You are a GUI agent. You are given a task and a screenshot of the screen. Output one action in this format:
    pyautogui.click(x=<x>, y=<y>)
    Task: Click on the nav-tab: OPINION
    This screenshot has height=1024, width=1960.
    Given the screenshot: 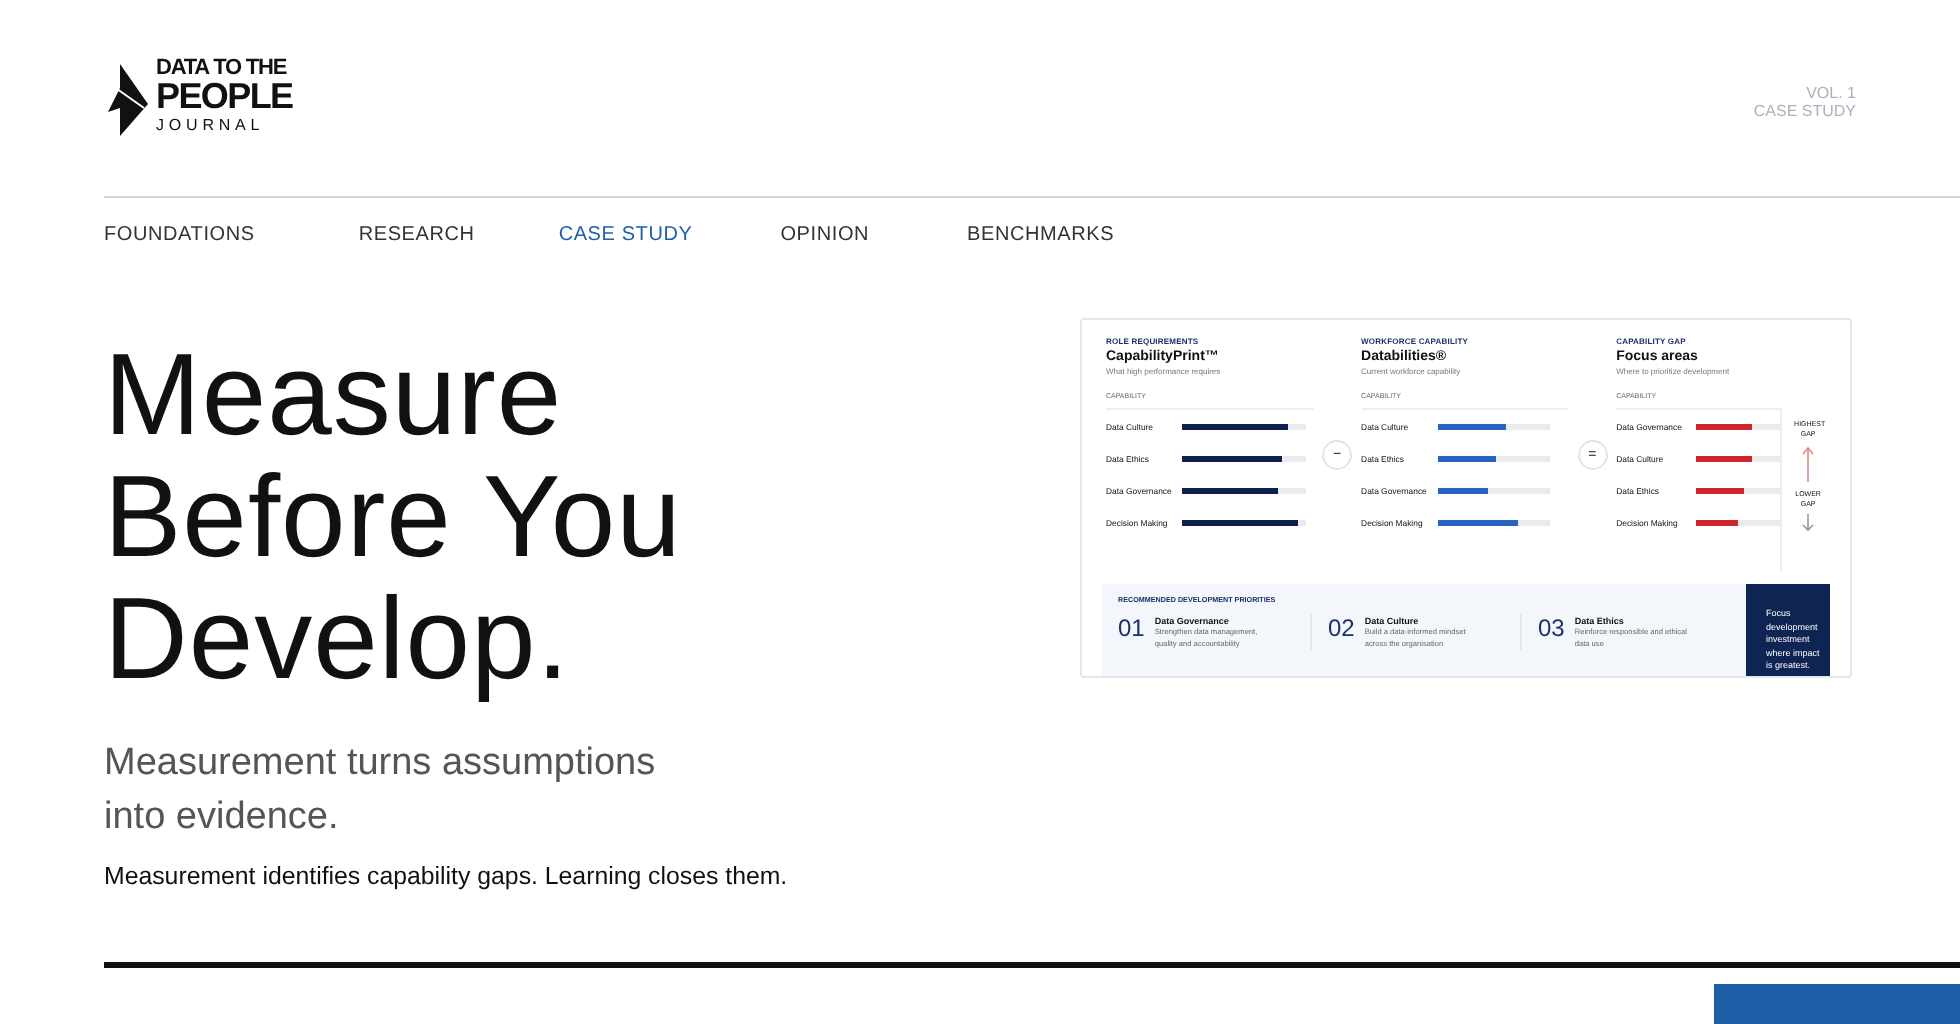 What is the action you would take?
    pyautogui.click(x=825, y=235)
    